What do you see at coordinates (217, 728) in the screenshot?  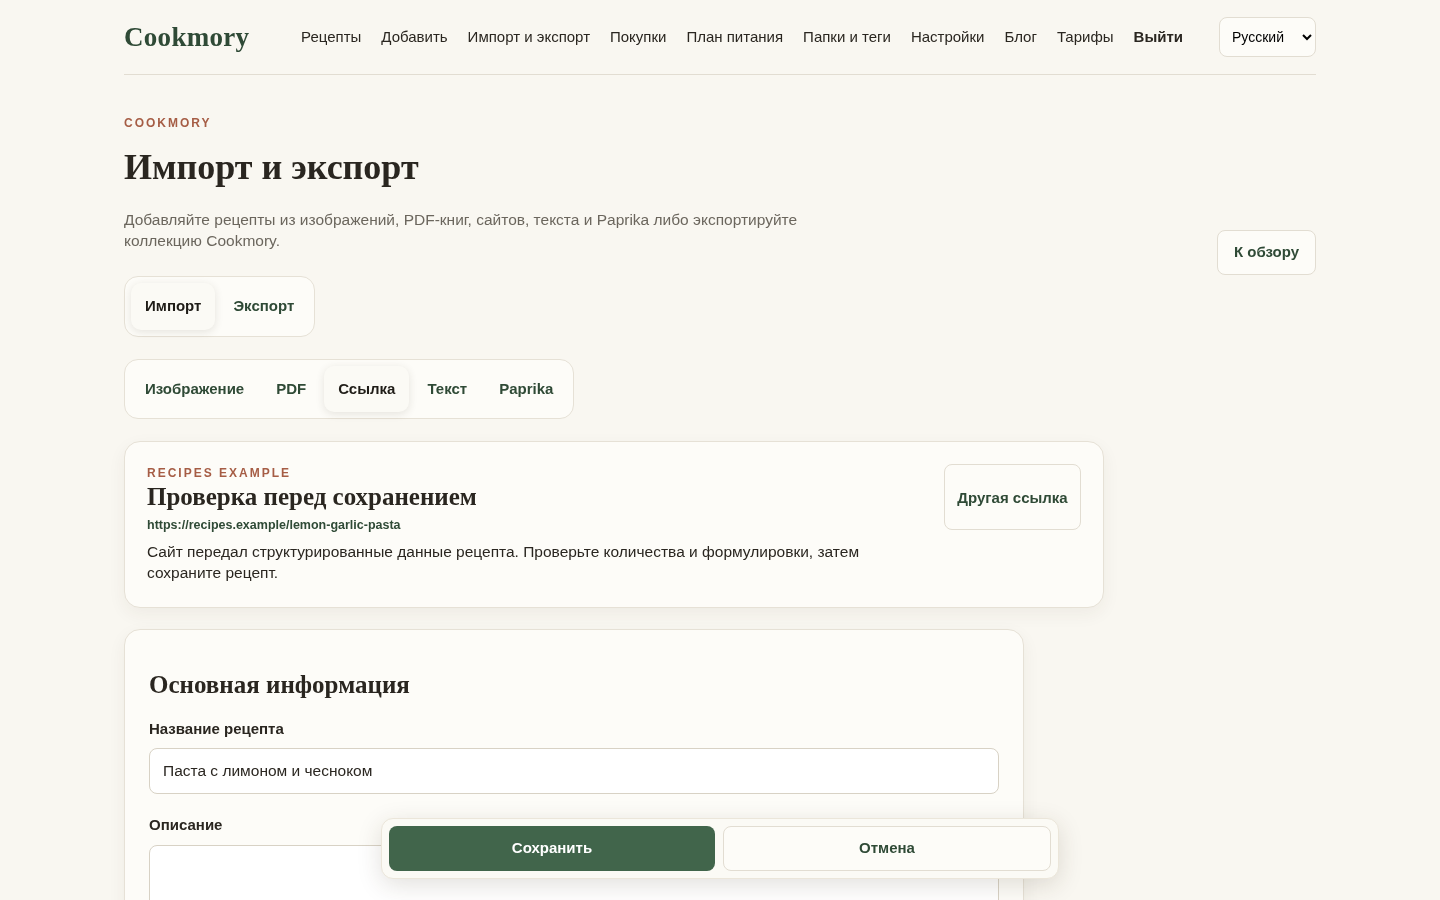 I see `field-label: Название рецепта` at bounding box center [217, 728].